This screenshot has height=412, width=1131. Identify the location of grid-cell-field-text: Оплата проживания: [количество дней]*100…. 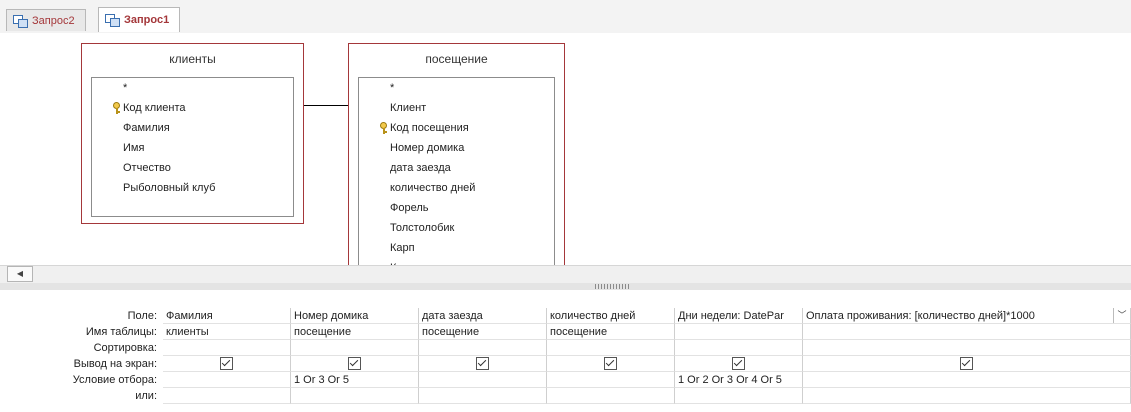
(920, 316).